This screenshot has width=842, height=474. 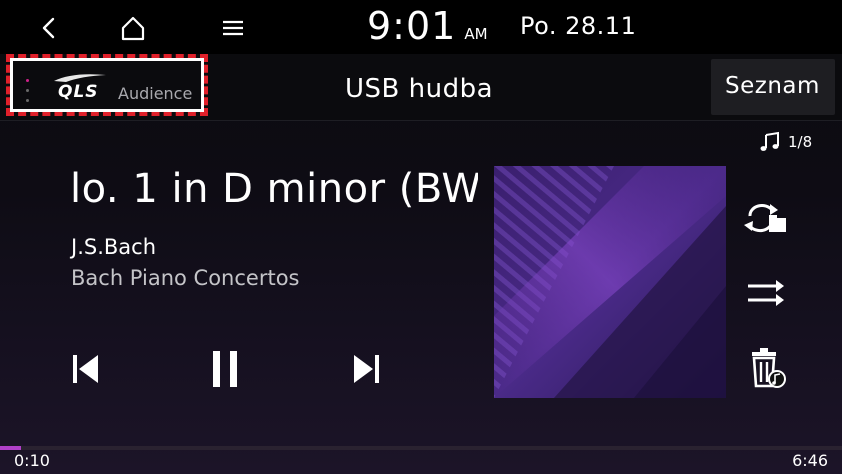 What do you see at coordinates (810, 460) in the screenshot?
I see `total-time: 6:46` at bounding box center [810, 460].